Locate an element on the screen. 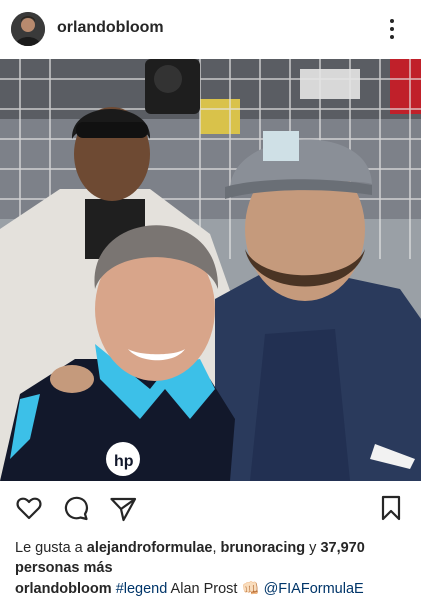 Image resolution: width=421 pixels, height=604 pixels. caption-mention: @FIAFormulaE is located at coordinates (314, 589).